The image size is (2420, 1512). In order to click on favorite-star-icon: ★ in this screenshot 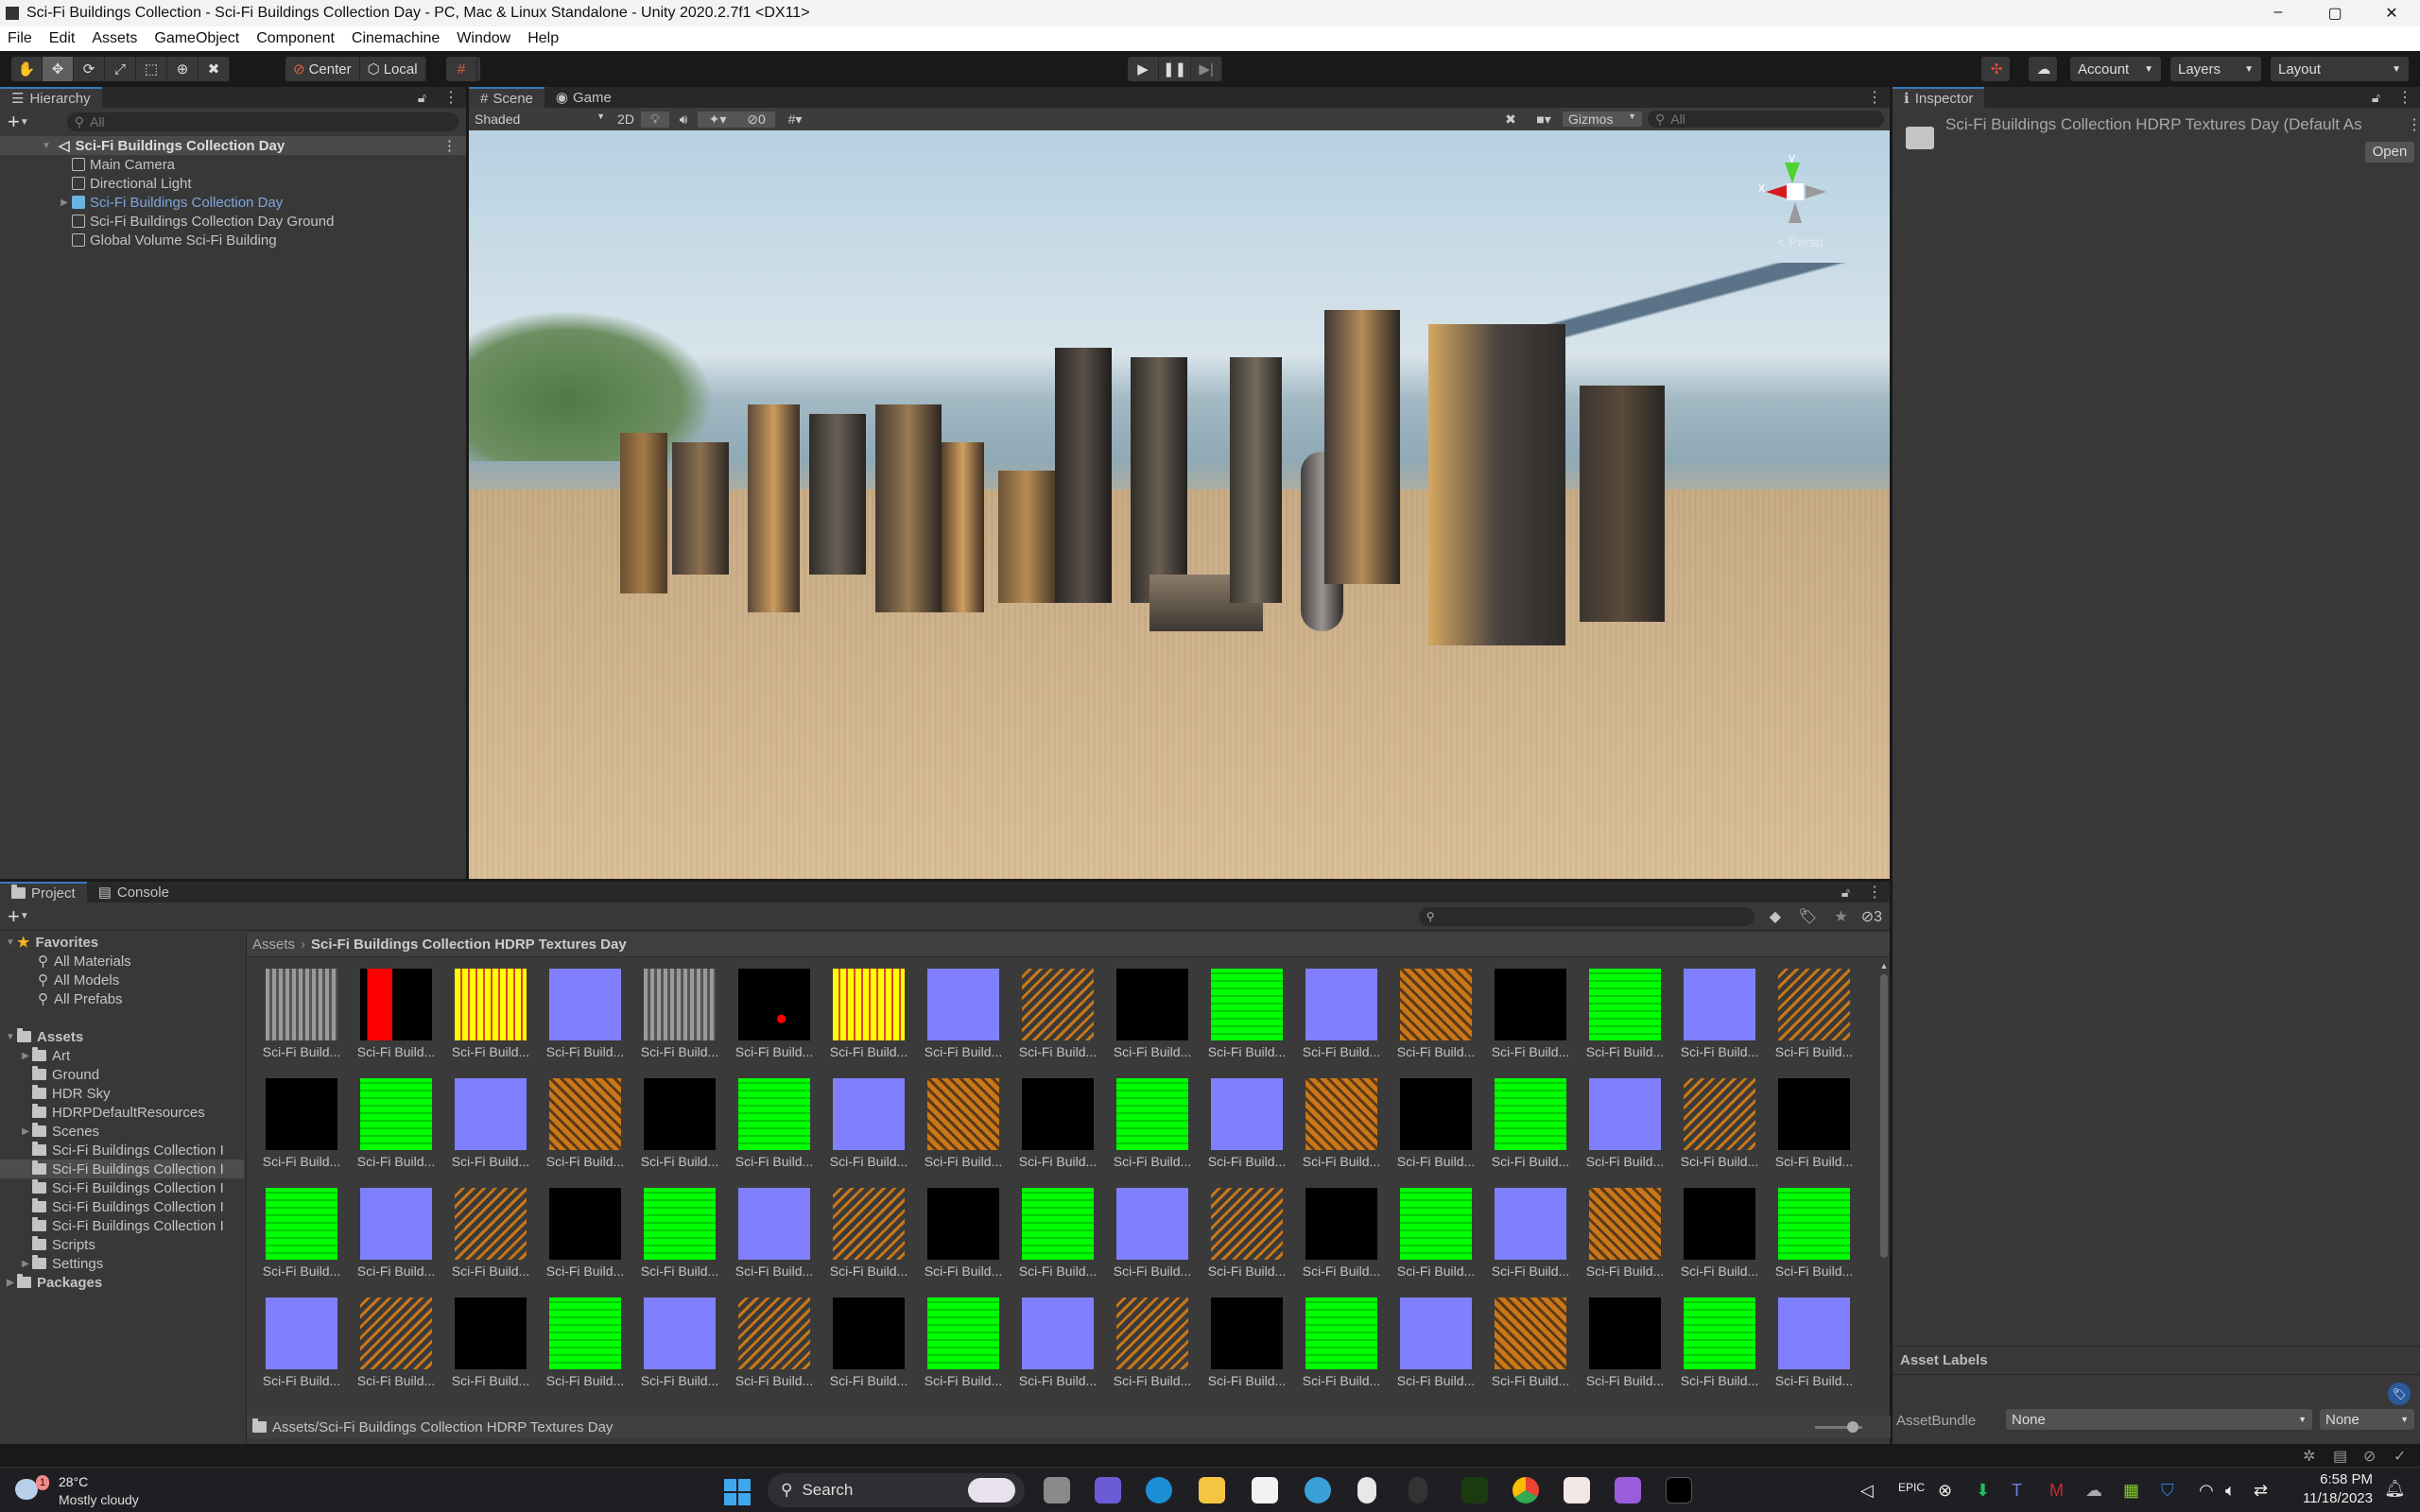, I will do `click(1840, 916)`.